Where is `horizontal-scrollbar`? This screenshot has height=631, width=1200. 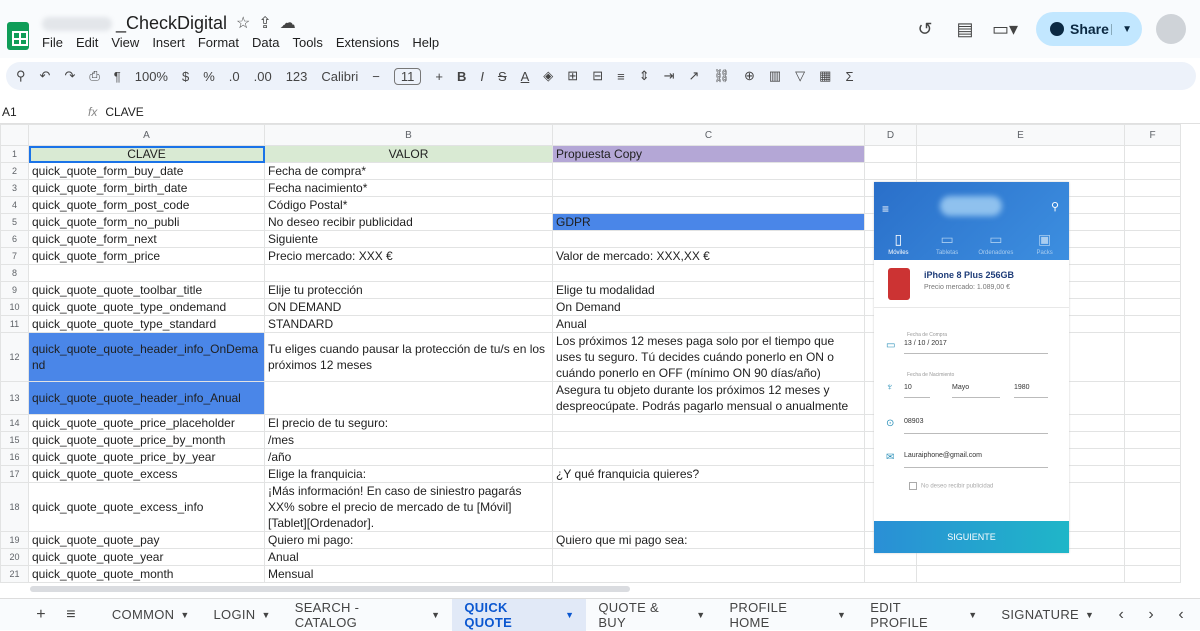
horizontal-scrollbar is located at coordinates (330, 589).